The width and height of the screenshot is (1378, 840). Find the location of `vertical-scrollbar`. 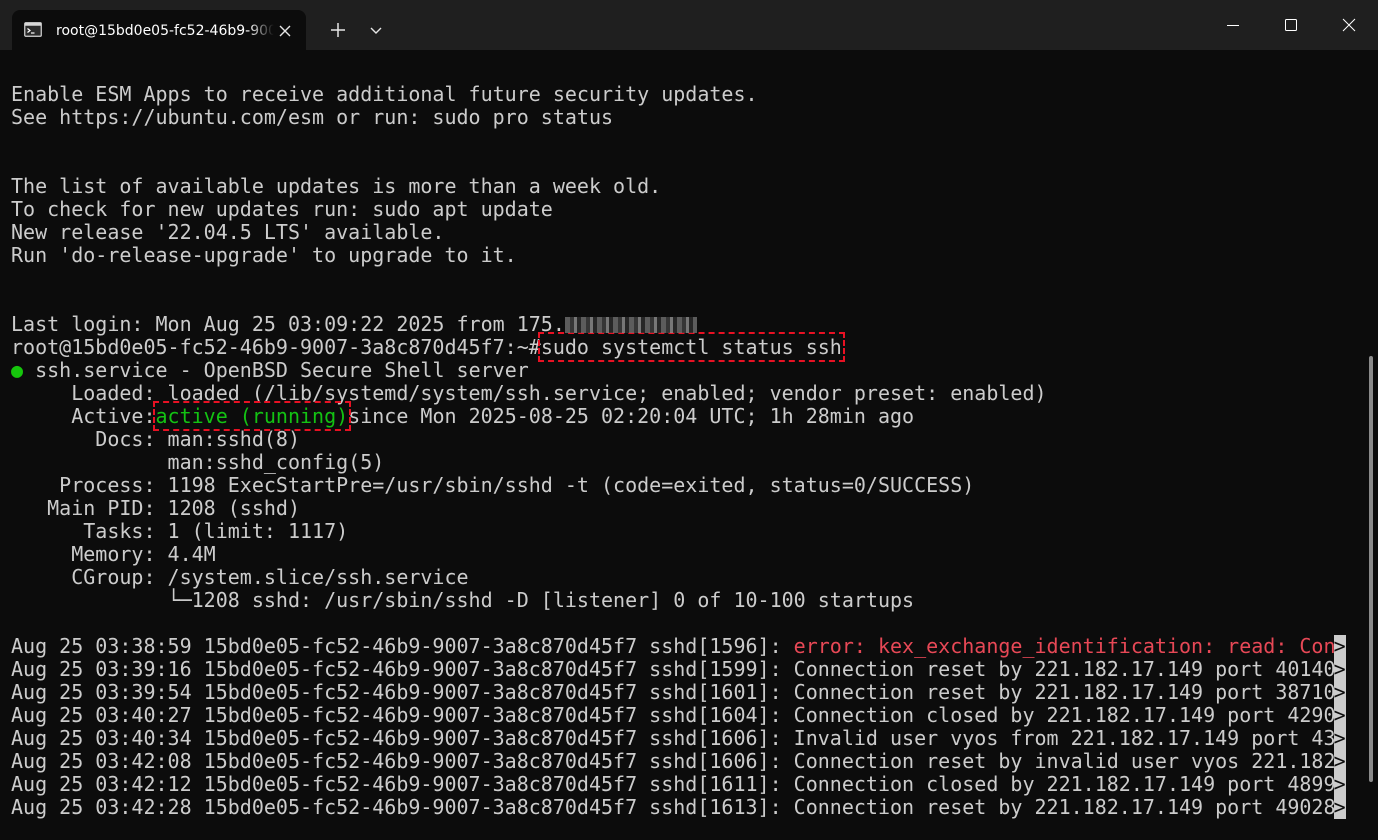

vertical-scrollbar is located at coordinates (1372, 445).